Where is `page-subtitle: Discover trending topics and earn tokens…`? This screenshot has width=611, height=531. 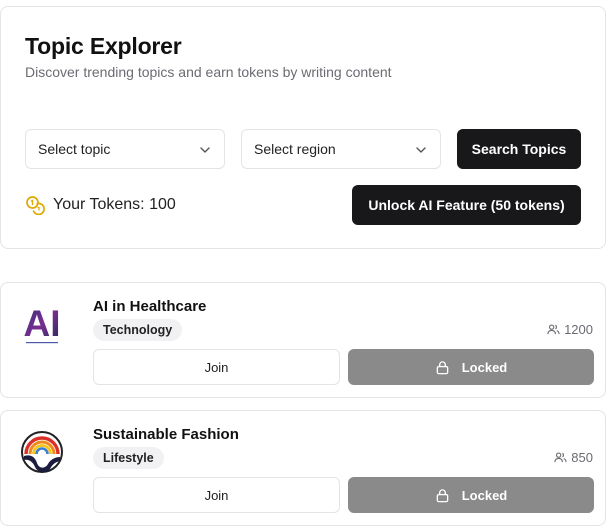 page-subtitle: Discover trending topics and earn tokens… is located at coordinates (208, 72).